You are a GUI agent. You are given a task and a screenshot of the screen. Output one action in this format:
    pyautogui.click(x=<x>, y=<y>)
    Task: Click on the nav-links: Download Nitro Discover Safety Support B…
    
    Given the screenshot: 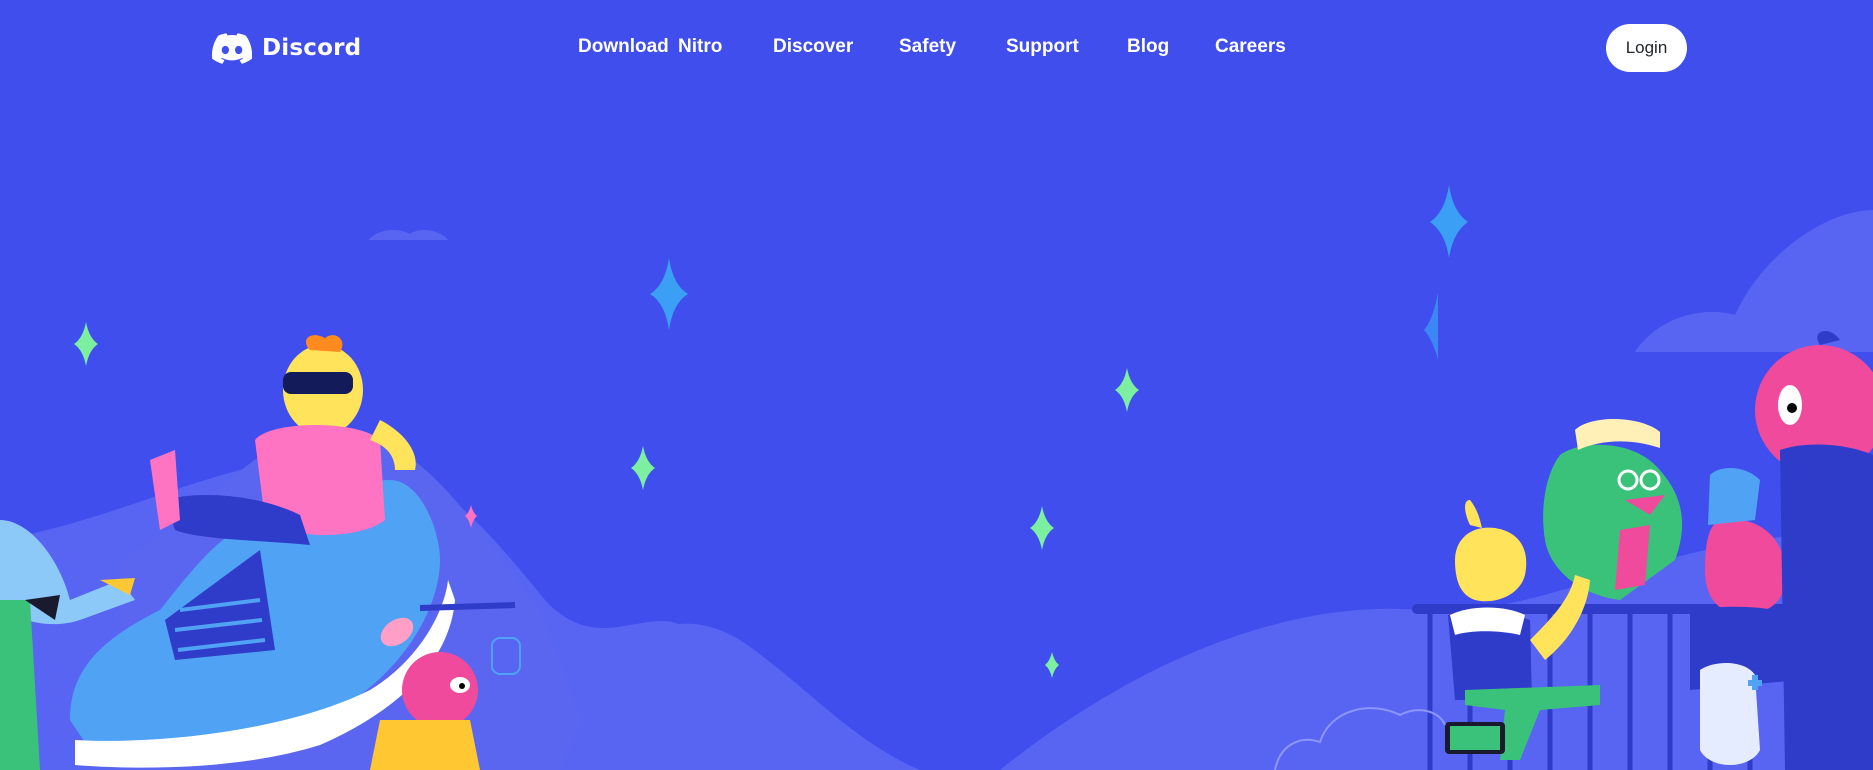 What is the action you would take?
    pyautogui.click(x=936, y=47)
    